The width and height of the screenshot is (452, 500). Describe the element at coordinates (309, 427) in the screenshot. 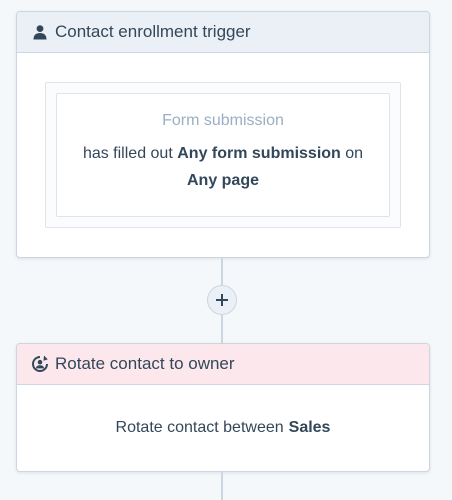

I see `rotate-team-value: Sales` at that location.